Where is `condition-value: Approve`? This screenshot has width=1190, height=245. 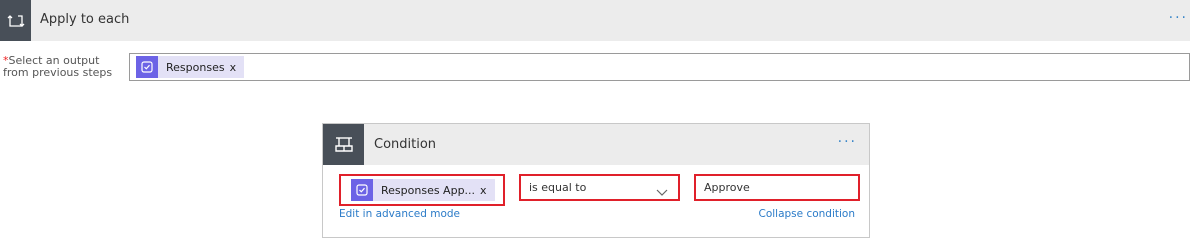
condition-value: Approve is located at coordinates (727, 187).